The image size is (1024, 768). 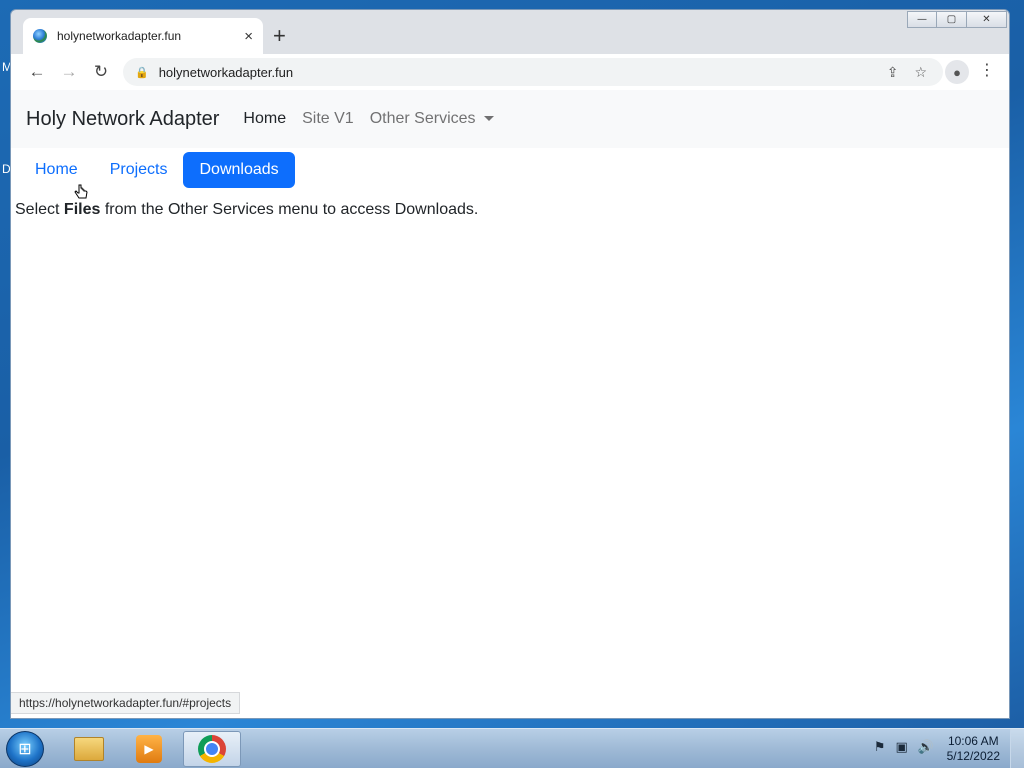 I want to click on folder-icon, so click(x=89, y=749).